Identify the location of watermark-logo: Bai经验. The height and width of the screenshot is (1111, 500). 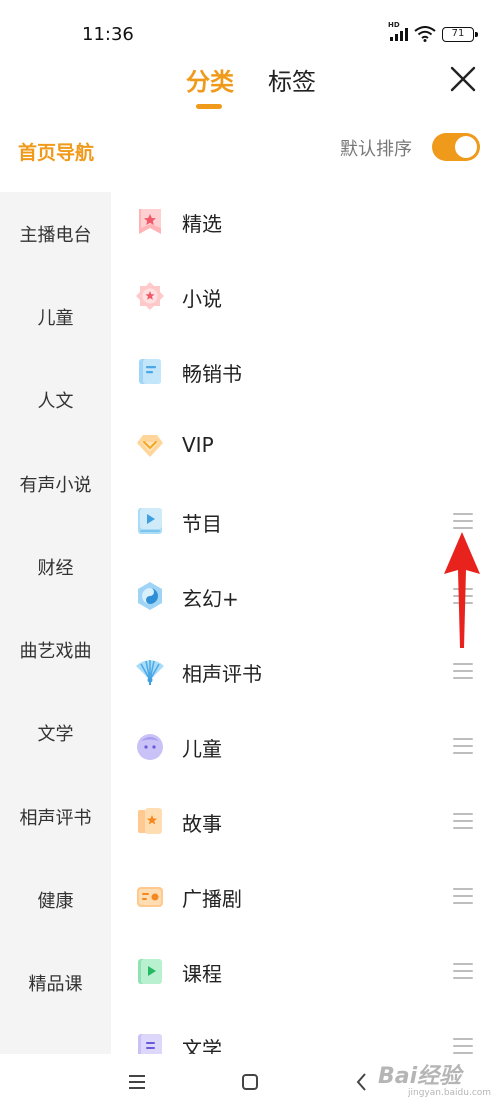
(420, 1076).